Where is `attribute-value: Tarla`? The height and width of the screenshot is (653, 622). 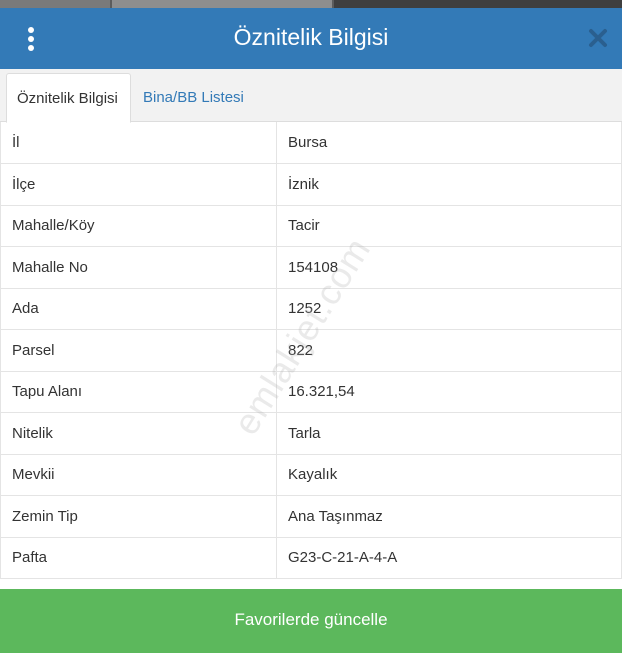
attribute-value: Tarla is located at coordinates (449, 433).